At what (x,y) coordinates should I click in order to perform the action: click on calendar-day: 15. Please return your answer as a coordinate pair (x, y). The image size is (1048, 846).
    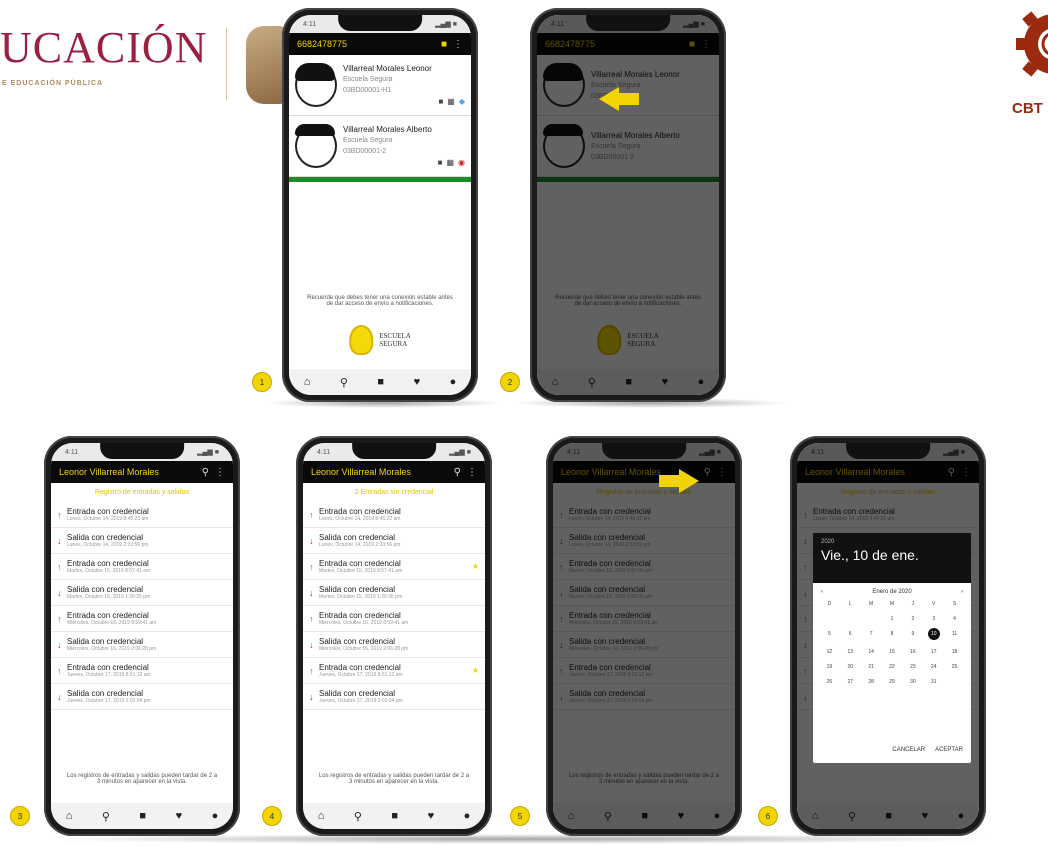
    Looking at the image, I should click on (892, 652).